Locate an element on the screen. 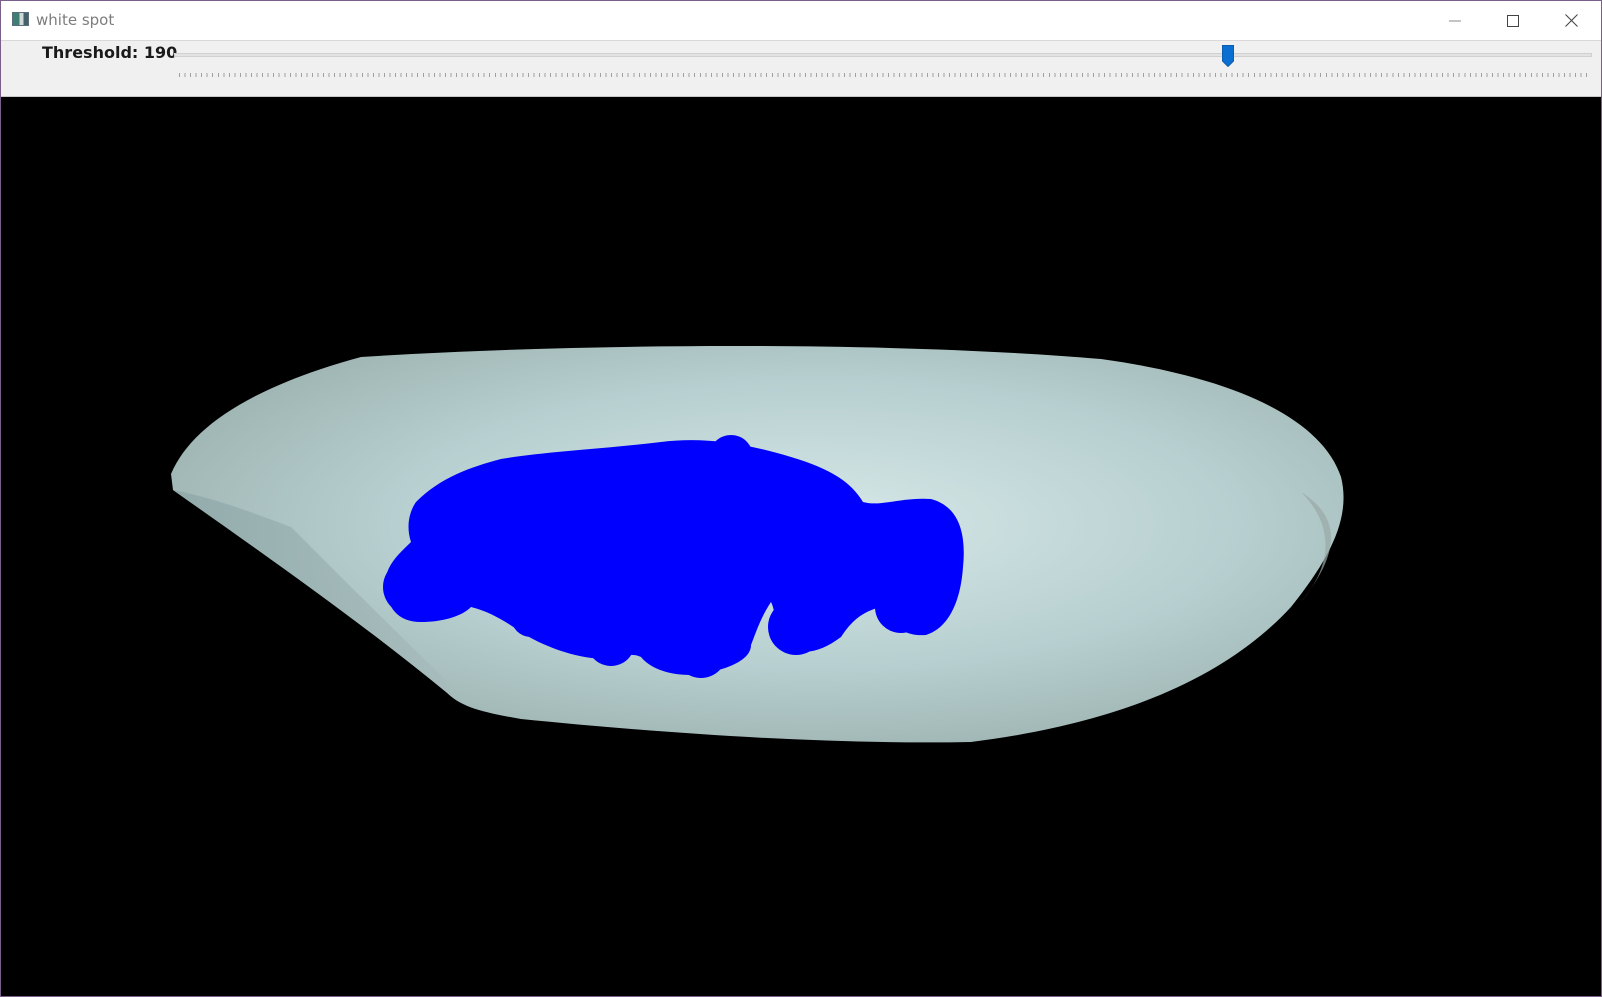 The height and width of the screenshot is (997, 1602). threshold-label: Threshold: 190 is located at coordinates (110, 52).